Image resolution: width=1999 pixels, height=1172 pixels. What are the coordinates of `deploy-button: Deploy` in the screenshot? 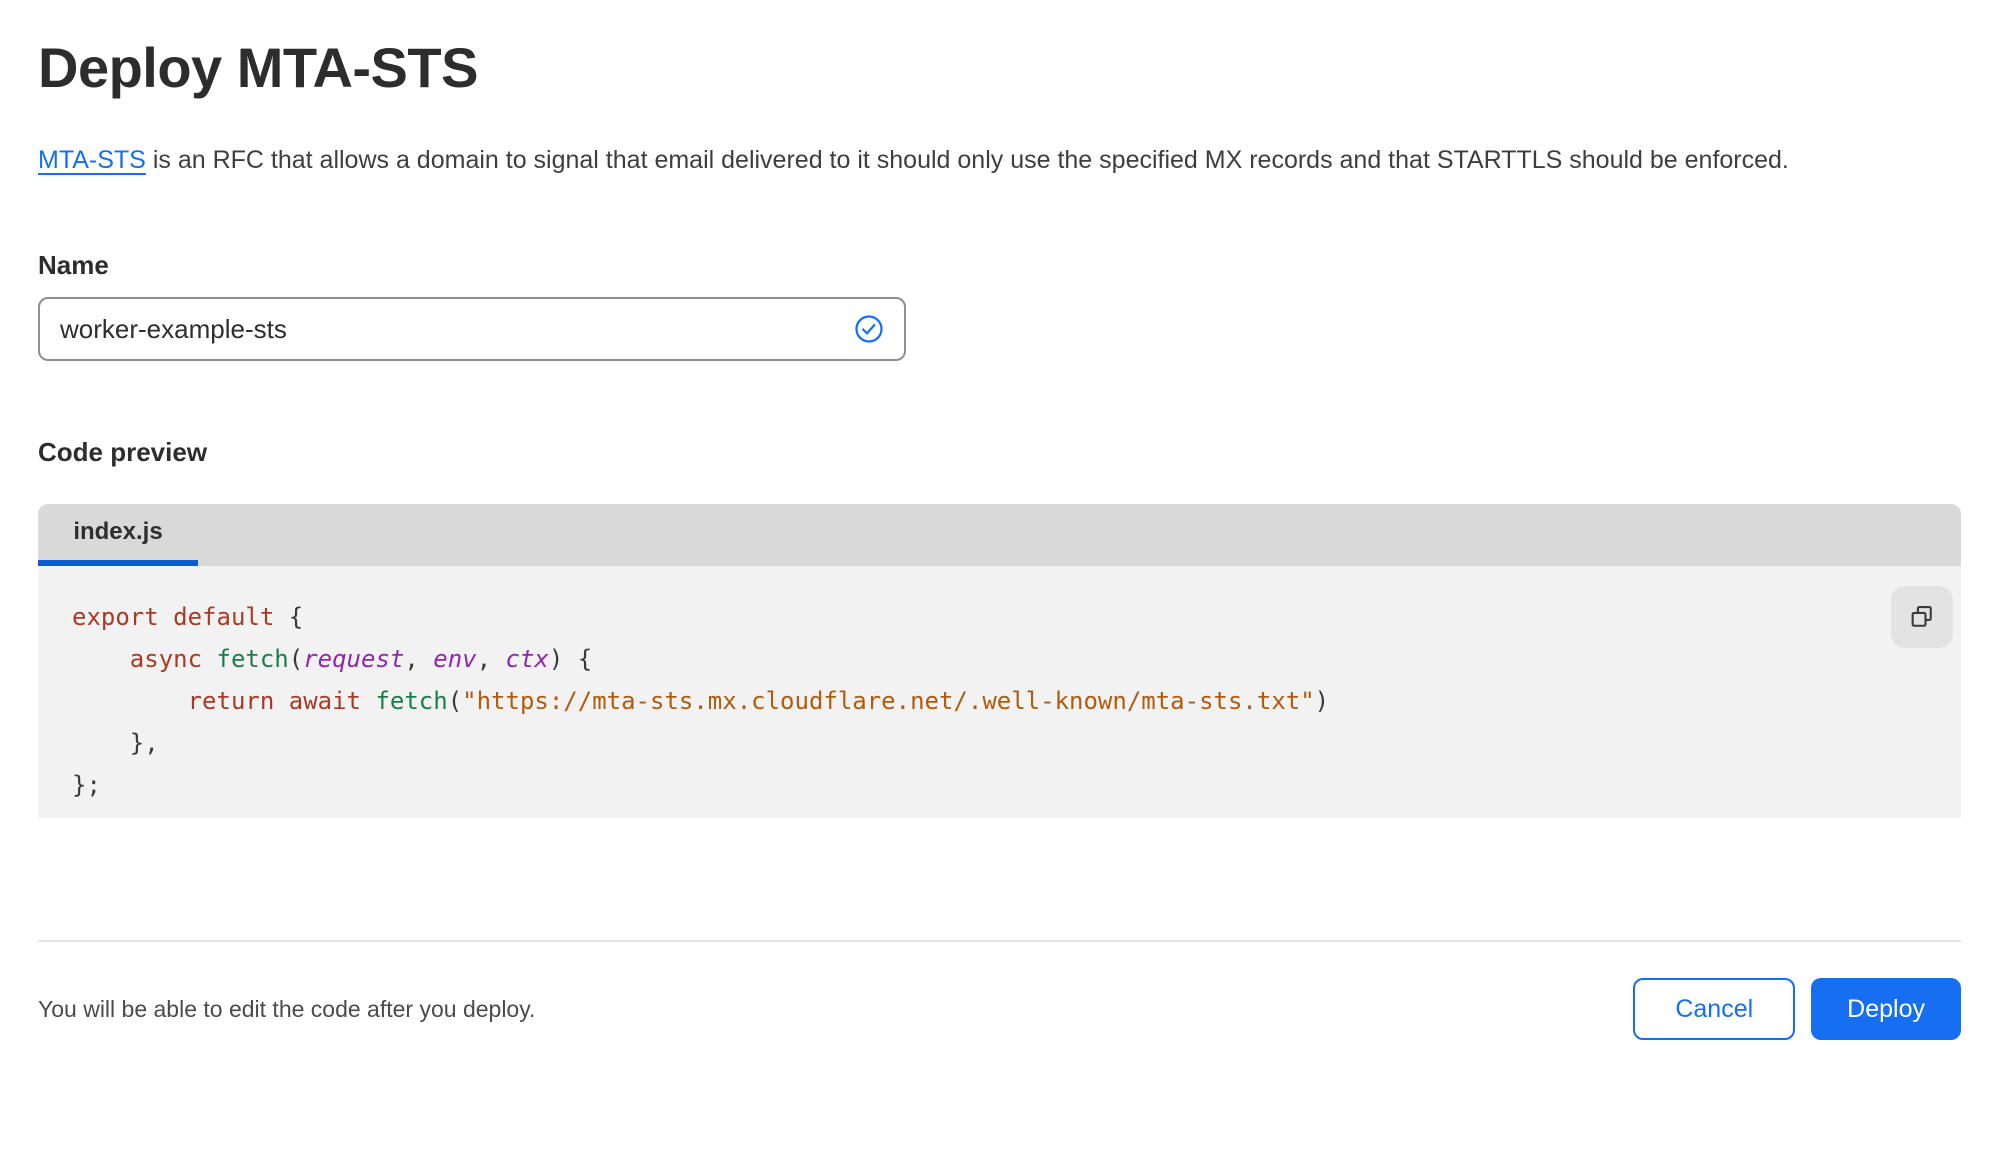 It's located at (1886, 1009).